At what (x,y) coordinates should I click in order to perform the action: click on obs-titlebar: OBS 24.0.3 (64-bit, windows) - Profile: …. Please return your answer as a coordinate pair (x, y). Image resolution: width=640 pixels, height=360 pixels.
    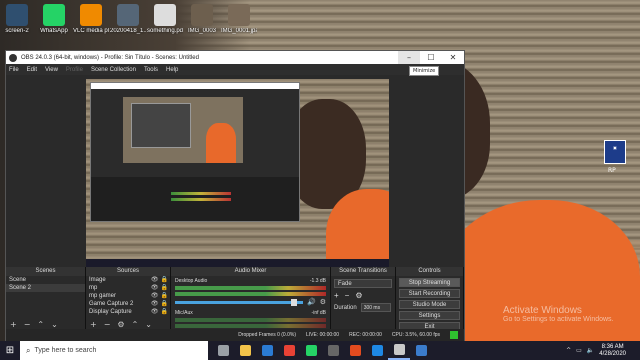
    Looking at the image, I should click on (235, 57).